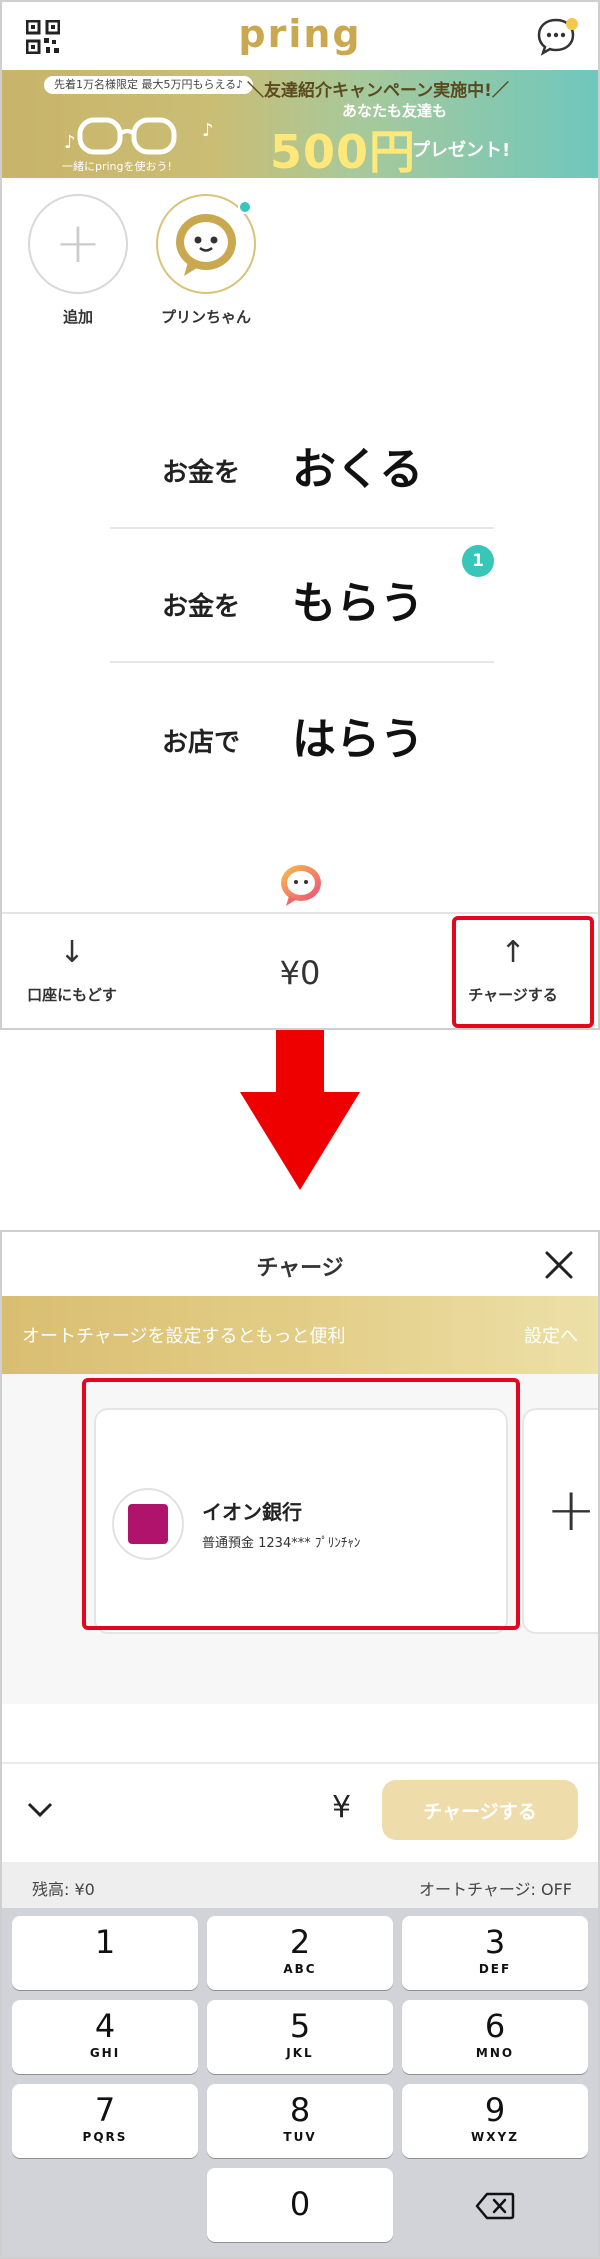 Image resolution: width=600 pixels, height=2259 pixels. Describe the element at coordinates (300, 1268) in the screenshot. I see `page-title: チャージ` at that location.